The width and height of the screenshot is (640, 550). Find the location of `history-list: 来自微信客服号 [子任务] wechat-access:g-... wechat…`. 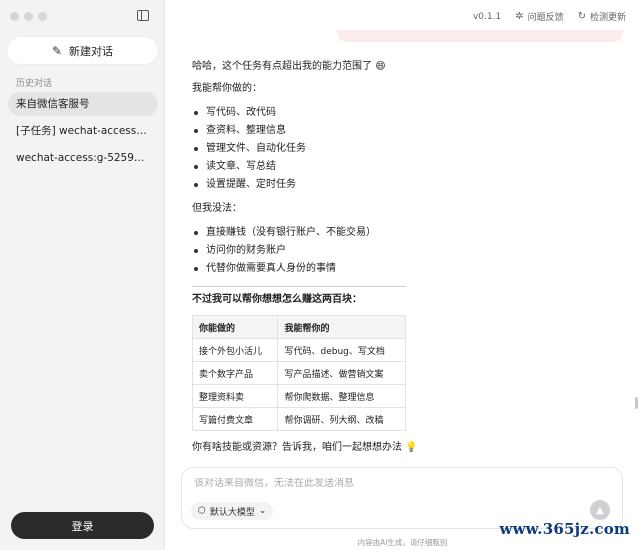

history-list: 来自微信客服号 [子任务] wechat-access:g-... wechat… is located at coordinates (83, 132).